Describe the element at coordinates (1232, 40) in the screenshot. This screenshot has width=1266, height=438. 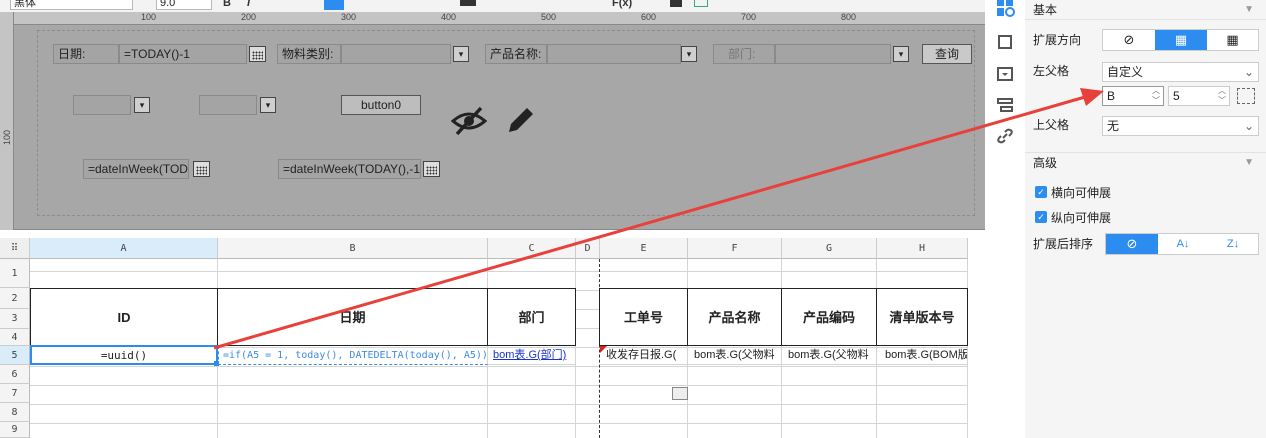
I see `horizontal-expand-icon: ▦` at that location.